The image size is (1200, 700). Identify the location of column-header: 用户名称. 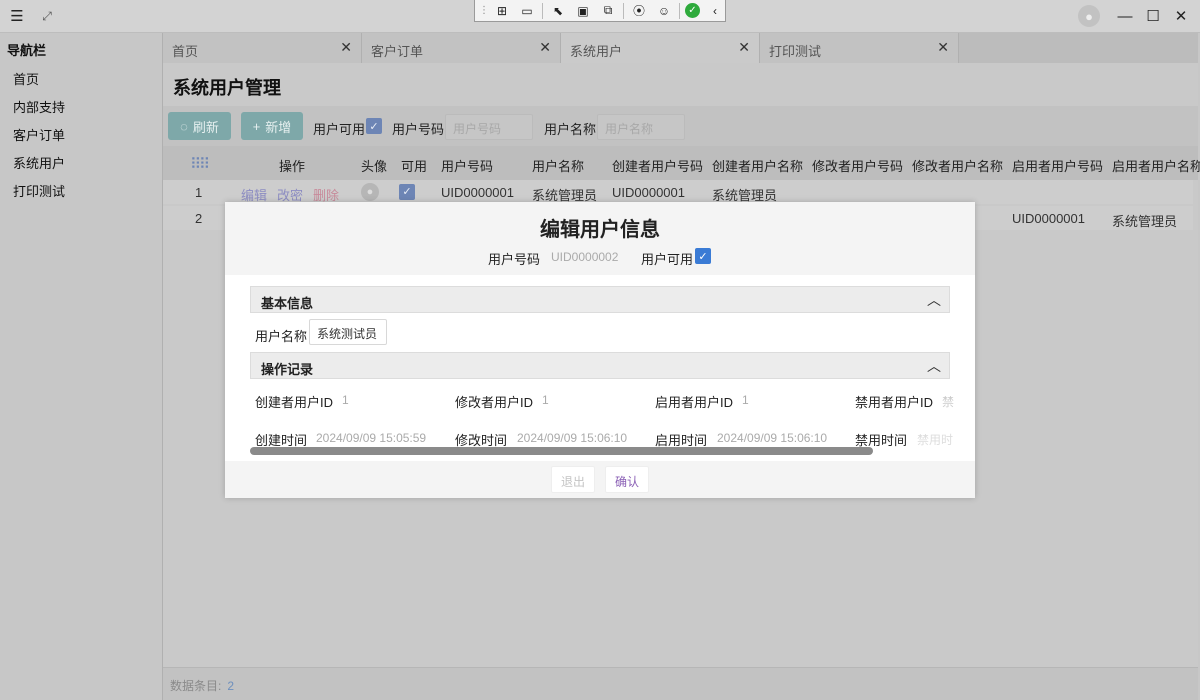
(558, 166).